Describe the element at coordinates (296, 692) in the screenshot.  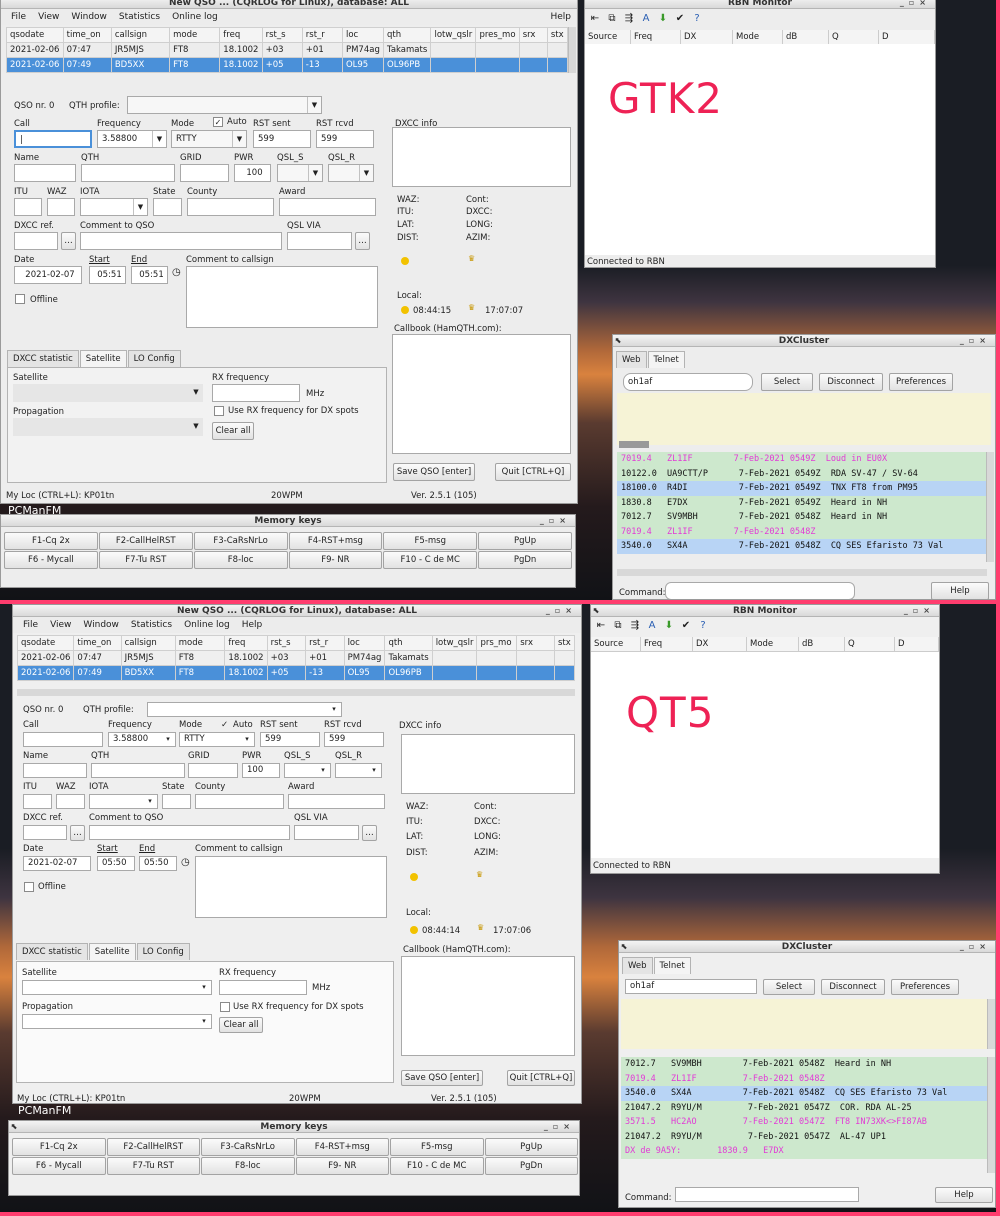
I see `table-hscroll` at that location.